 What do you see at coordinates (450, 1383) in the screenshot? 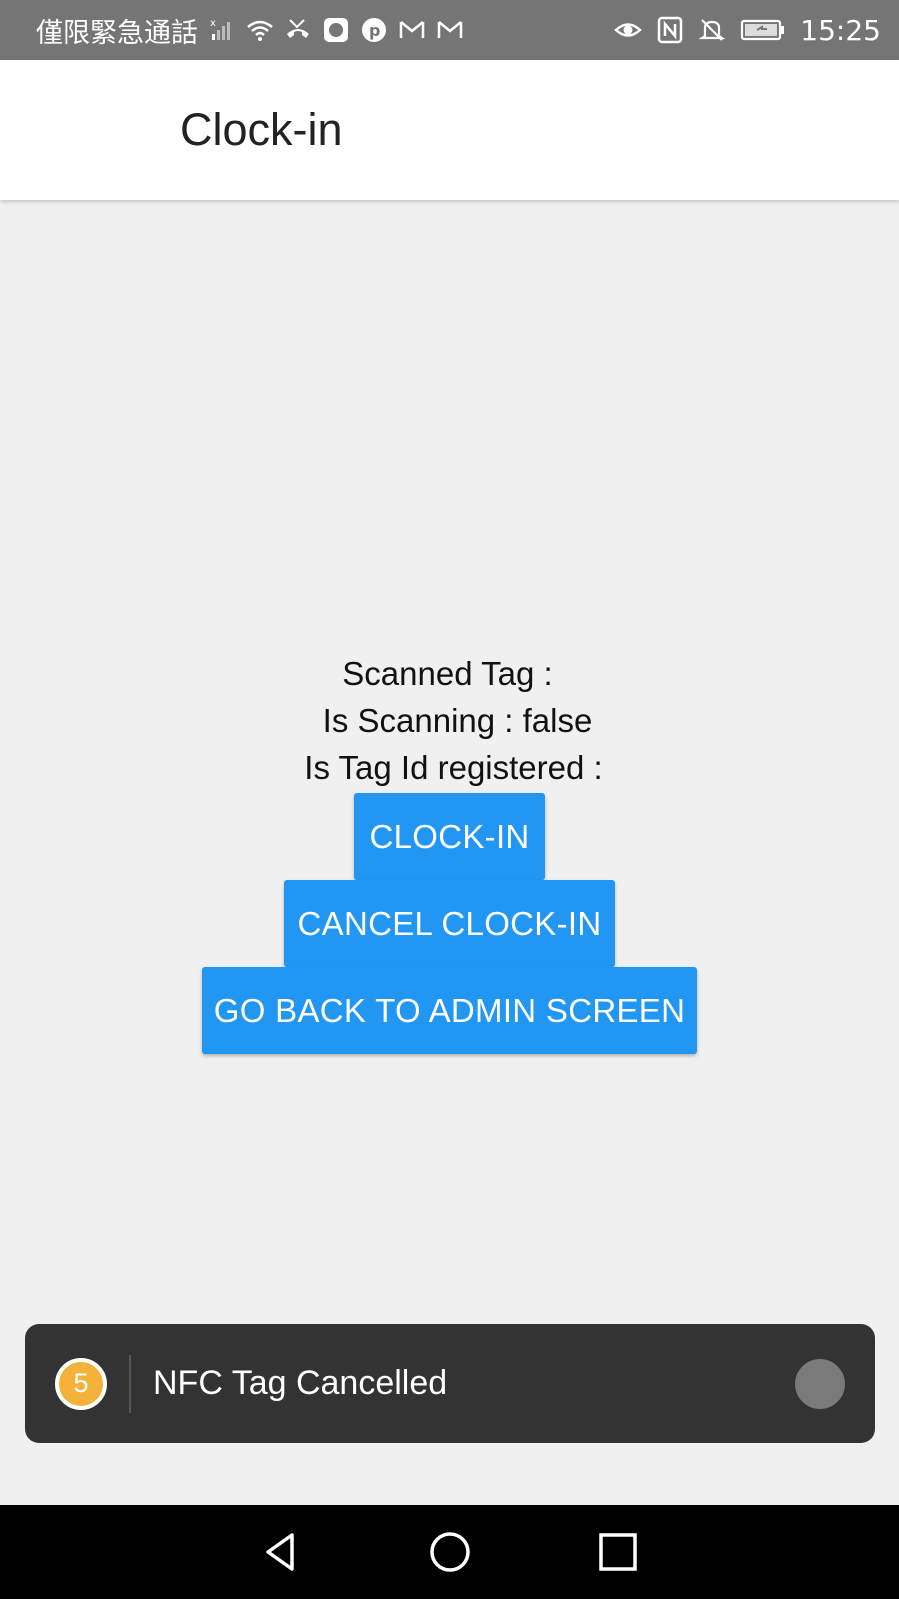
I see `toast-notification: 5 NFC Tag Cancelled` at bounding box center [450, 1383].